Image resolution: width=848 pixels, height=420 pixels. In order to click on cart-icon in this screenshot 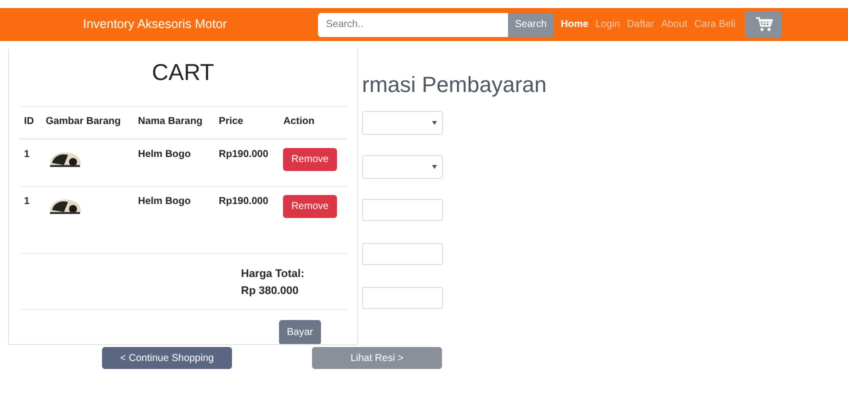, I will do `click(763, 24)`.